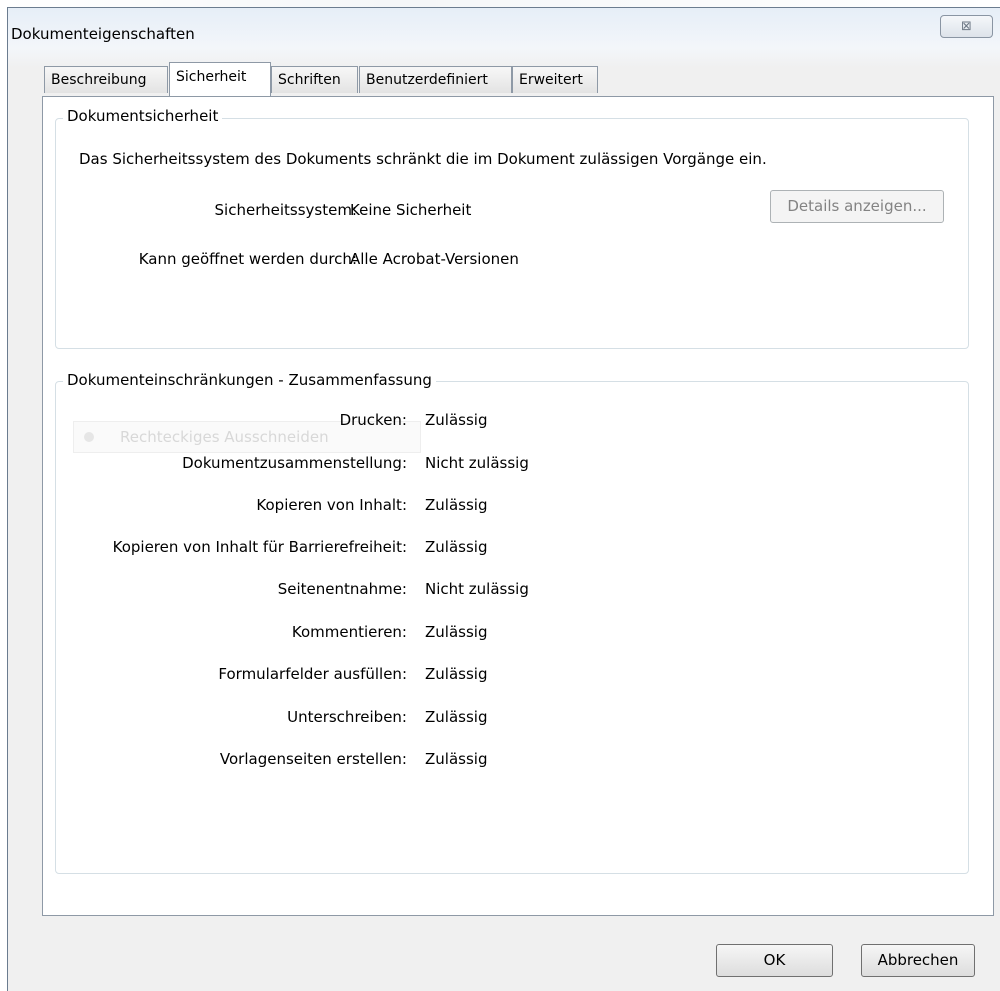 The image size is (1000, 991). I want to click on restriction-label: Formularfelder ausfüllen:, so click(312, 674).